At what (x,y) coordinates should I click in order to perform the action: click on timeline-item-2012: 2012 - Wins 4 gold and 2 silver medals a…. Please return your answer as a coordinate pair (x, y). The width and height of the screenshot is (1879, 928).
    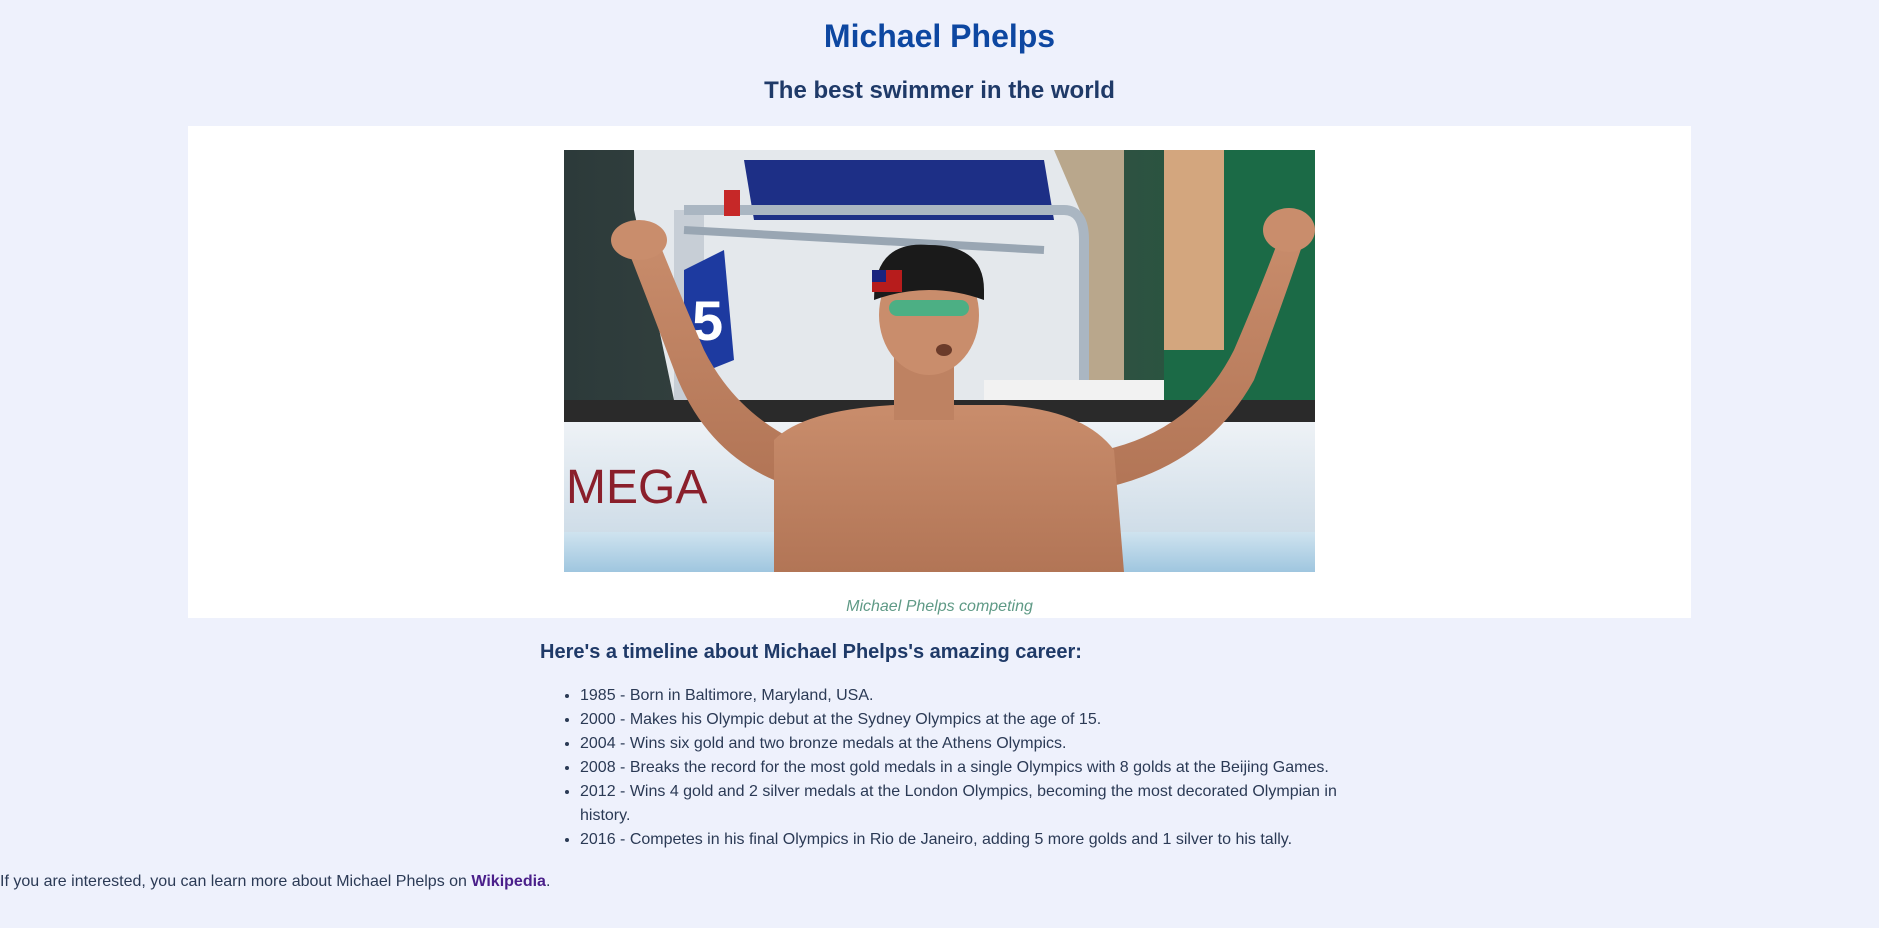
    Looking at the image, I should click on (980, 804).